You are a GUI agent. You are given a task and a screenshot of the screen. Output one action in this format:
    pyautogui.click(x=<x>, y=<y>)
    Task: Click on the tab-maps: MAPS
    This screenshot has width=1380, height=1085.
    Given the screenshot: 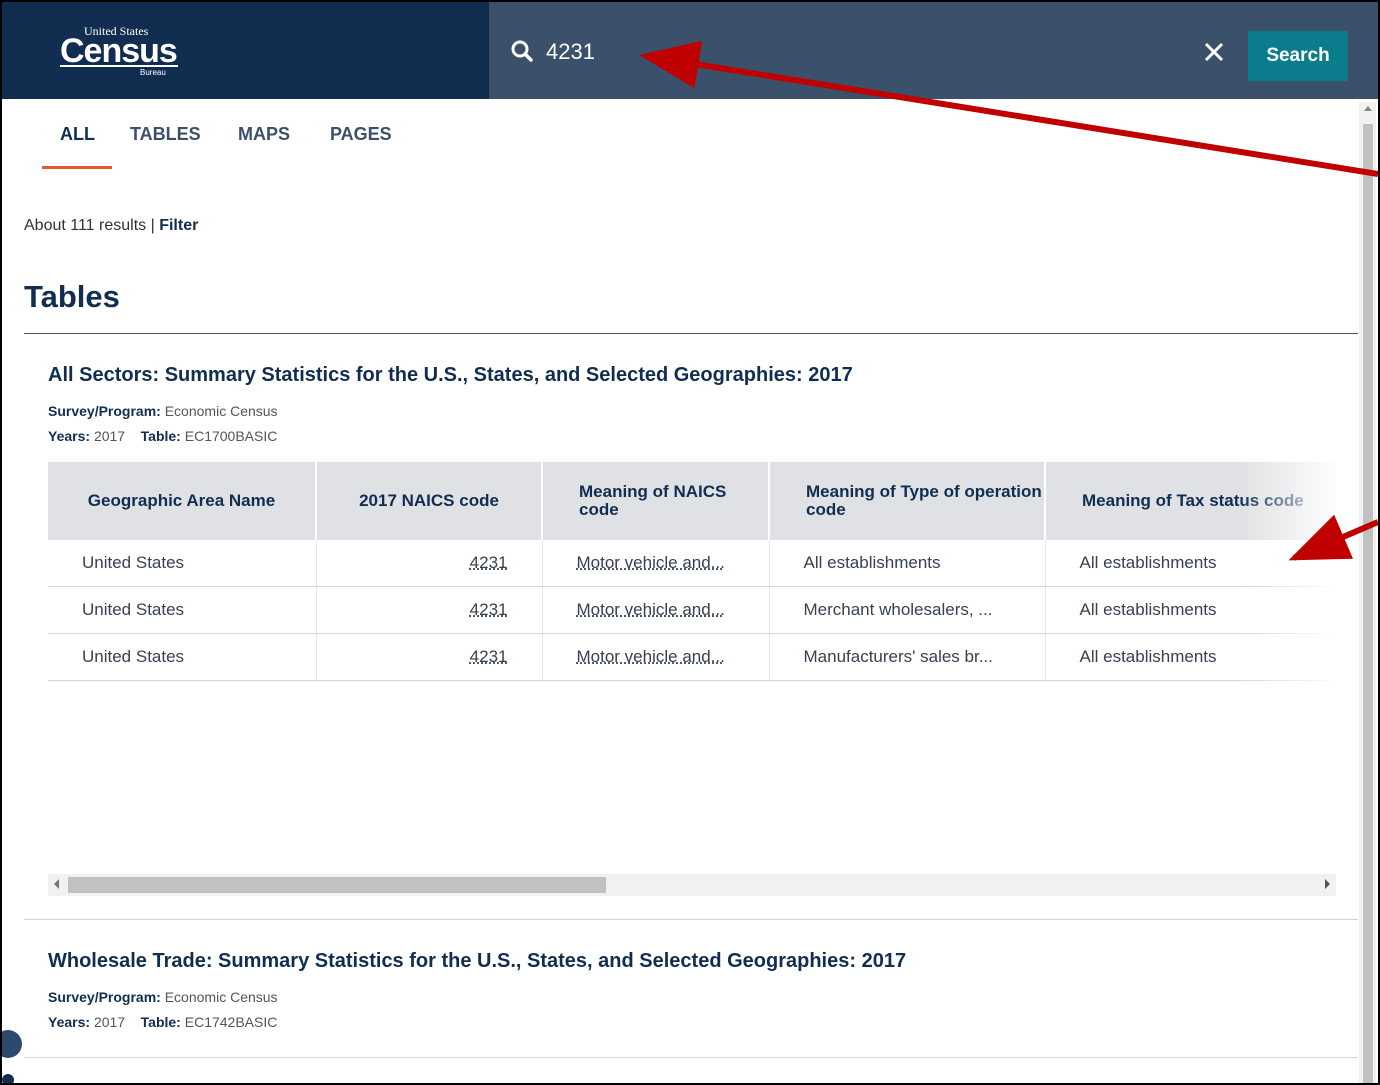 What is the action you would take?
    pyautogui.click(x=264, y=134)
    